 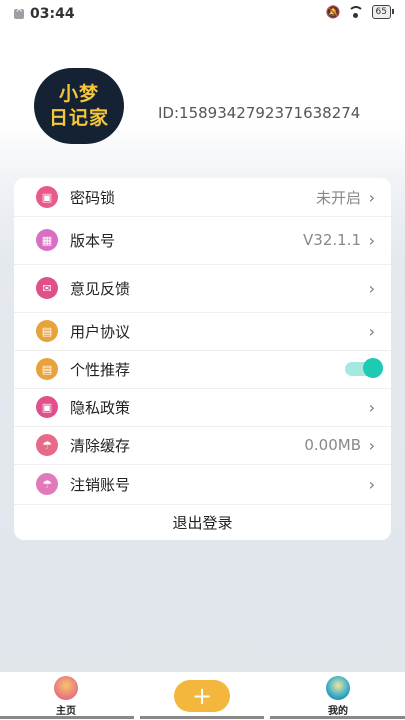 I want to click on settings-item-recommend: ▤ 个性推荐, so click(x=202, y=369).